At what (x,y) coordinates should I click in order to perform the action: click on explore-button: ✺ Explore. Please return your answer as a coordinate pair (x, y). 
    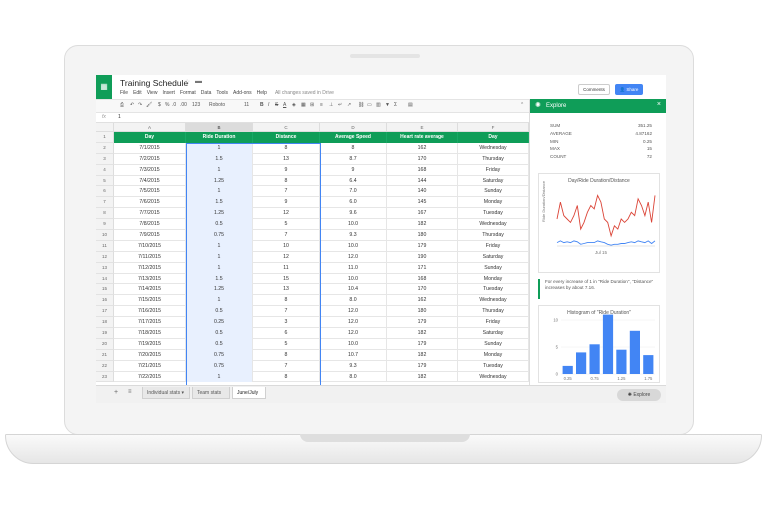
    Looking at the image, I should click on (639, 395).